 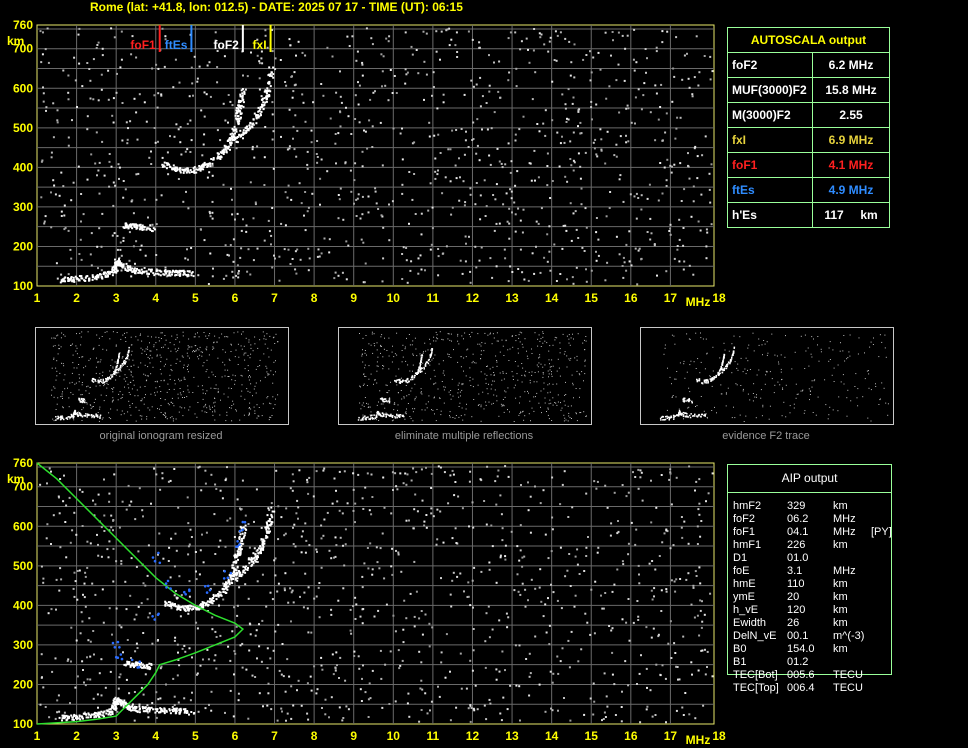 I want to click on scaled-trace-point, so click(x=189, y=589).